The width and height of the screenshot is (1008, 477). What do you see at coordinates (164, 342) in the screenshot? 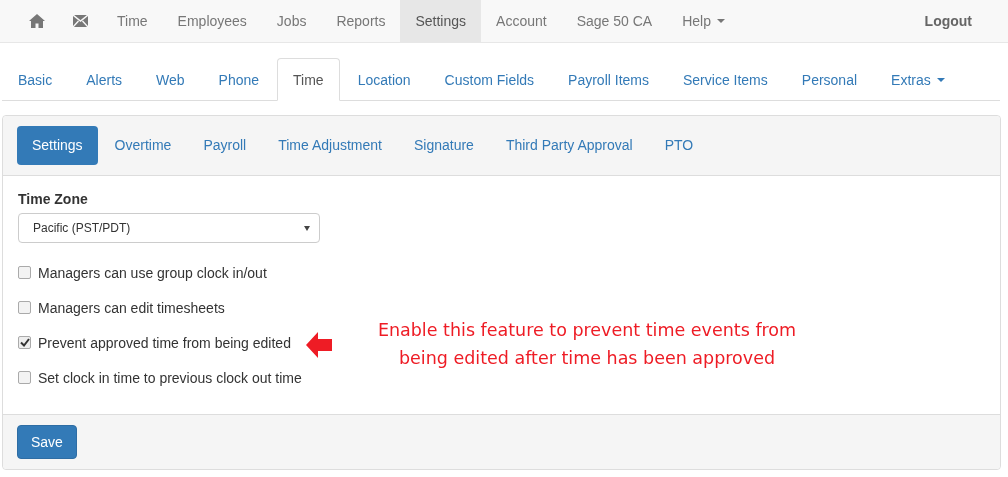
I see `checkbox-label: Prevent approved time from being edited` at bounding box center [164, 342].